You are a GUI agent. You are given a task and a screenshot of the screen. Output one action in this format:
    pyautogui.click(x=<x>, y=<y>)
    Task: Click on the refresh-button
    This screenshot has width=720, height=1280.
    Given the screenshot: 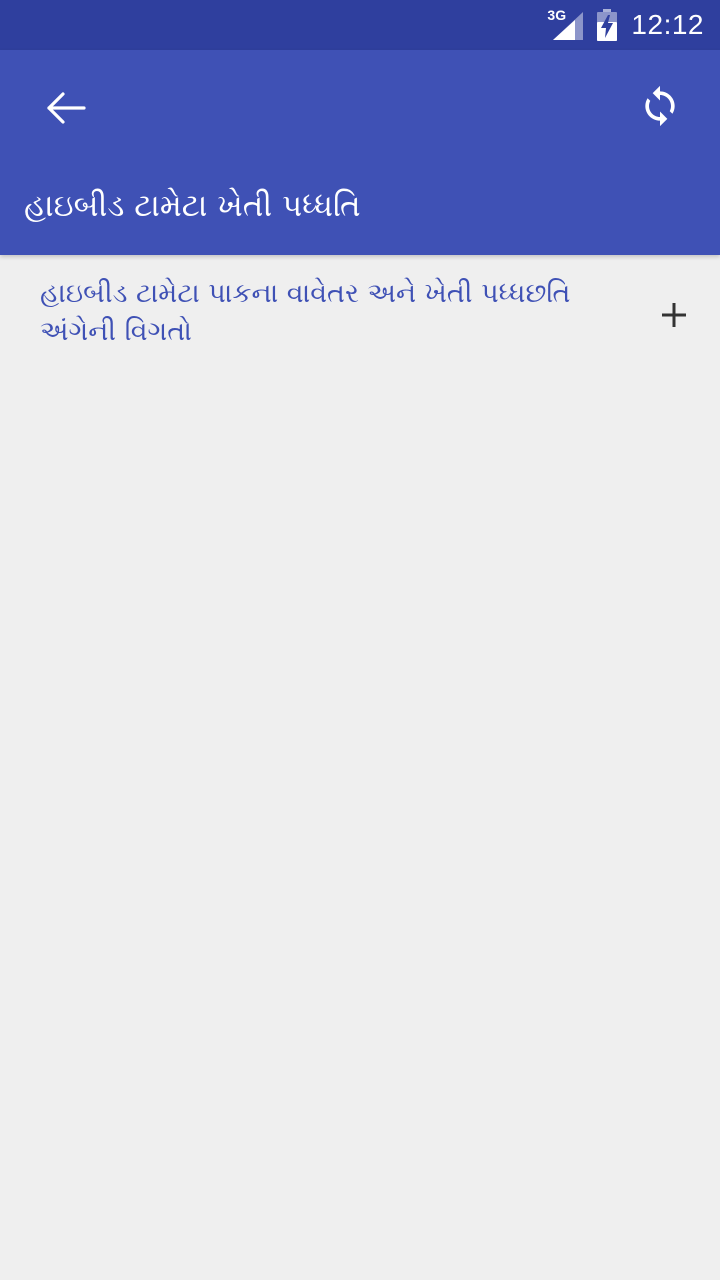 What is the action you would take?
    pyautogui.click(x=660, y=106)
    